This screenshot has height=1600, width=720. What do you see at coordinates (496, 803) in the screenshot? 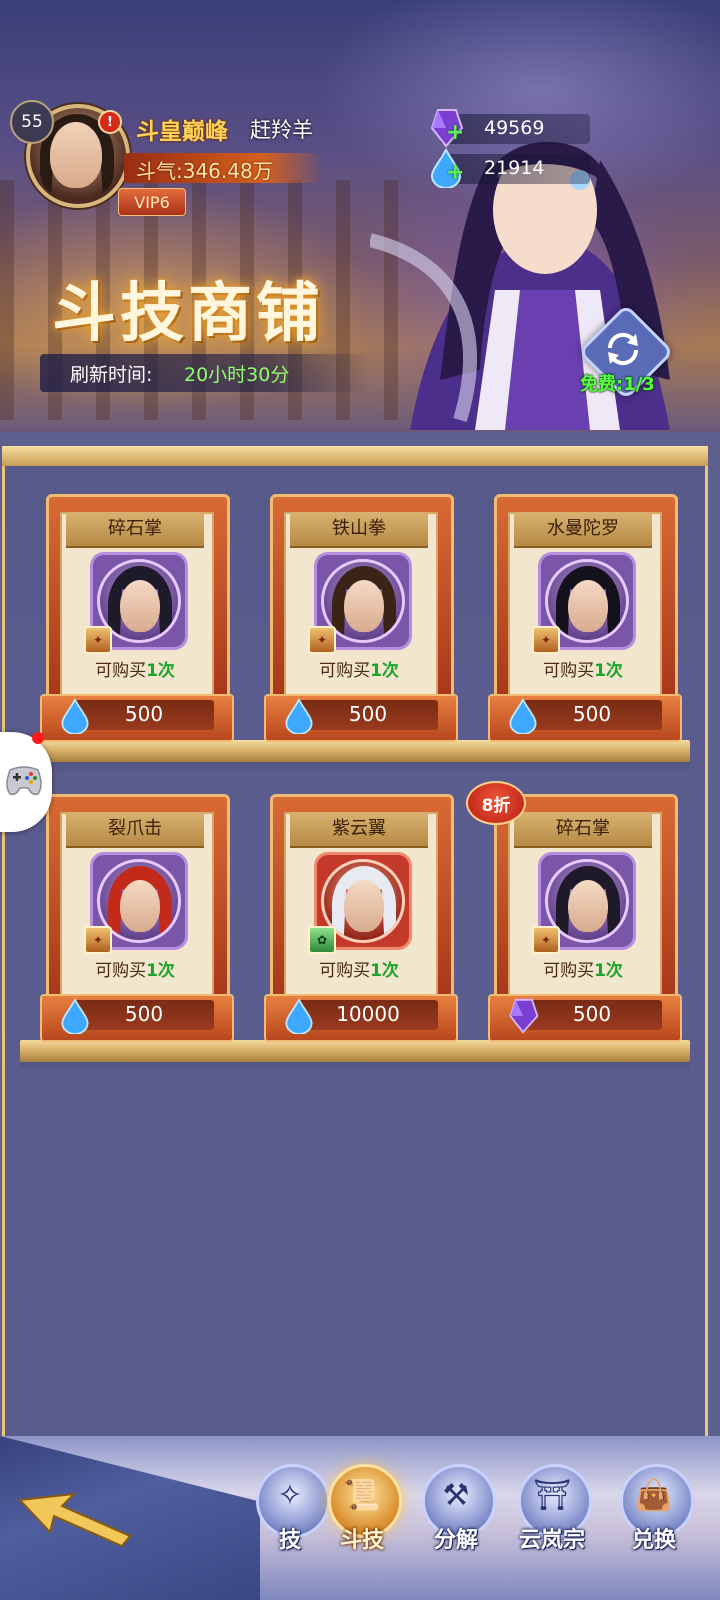
I see `discount-badge: 8折` at bounding box center [496, 803].